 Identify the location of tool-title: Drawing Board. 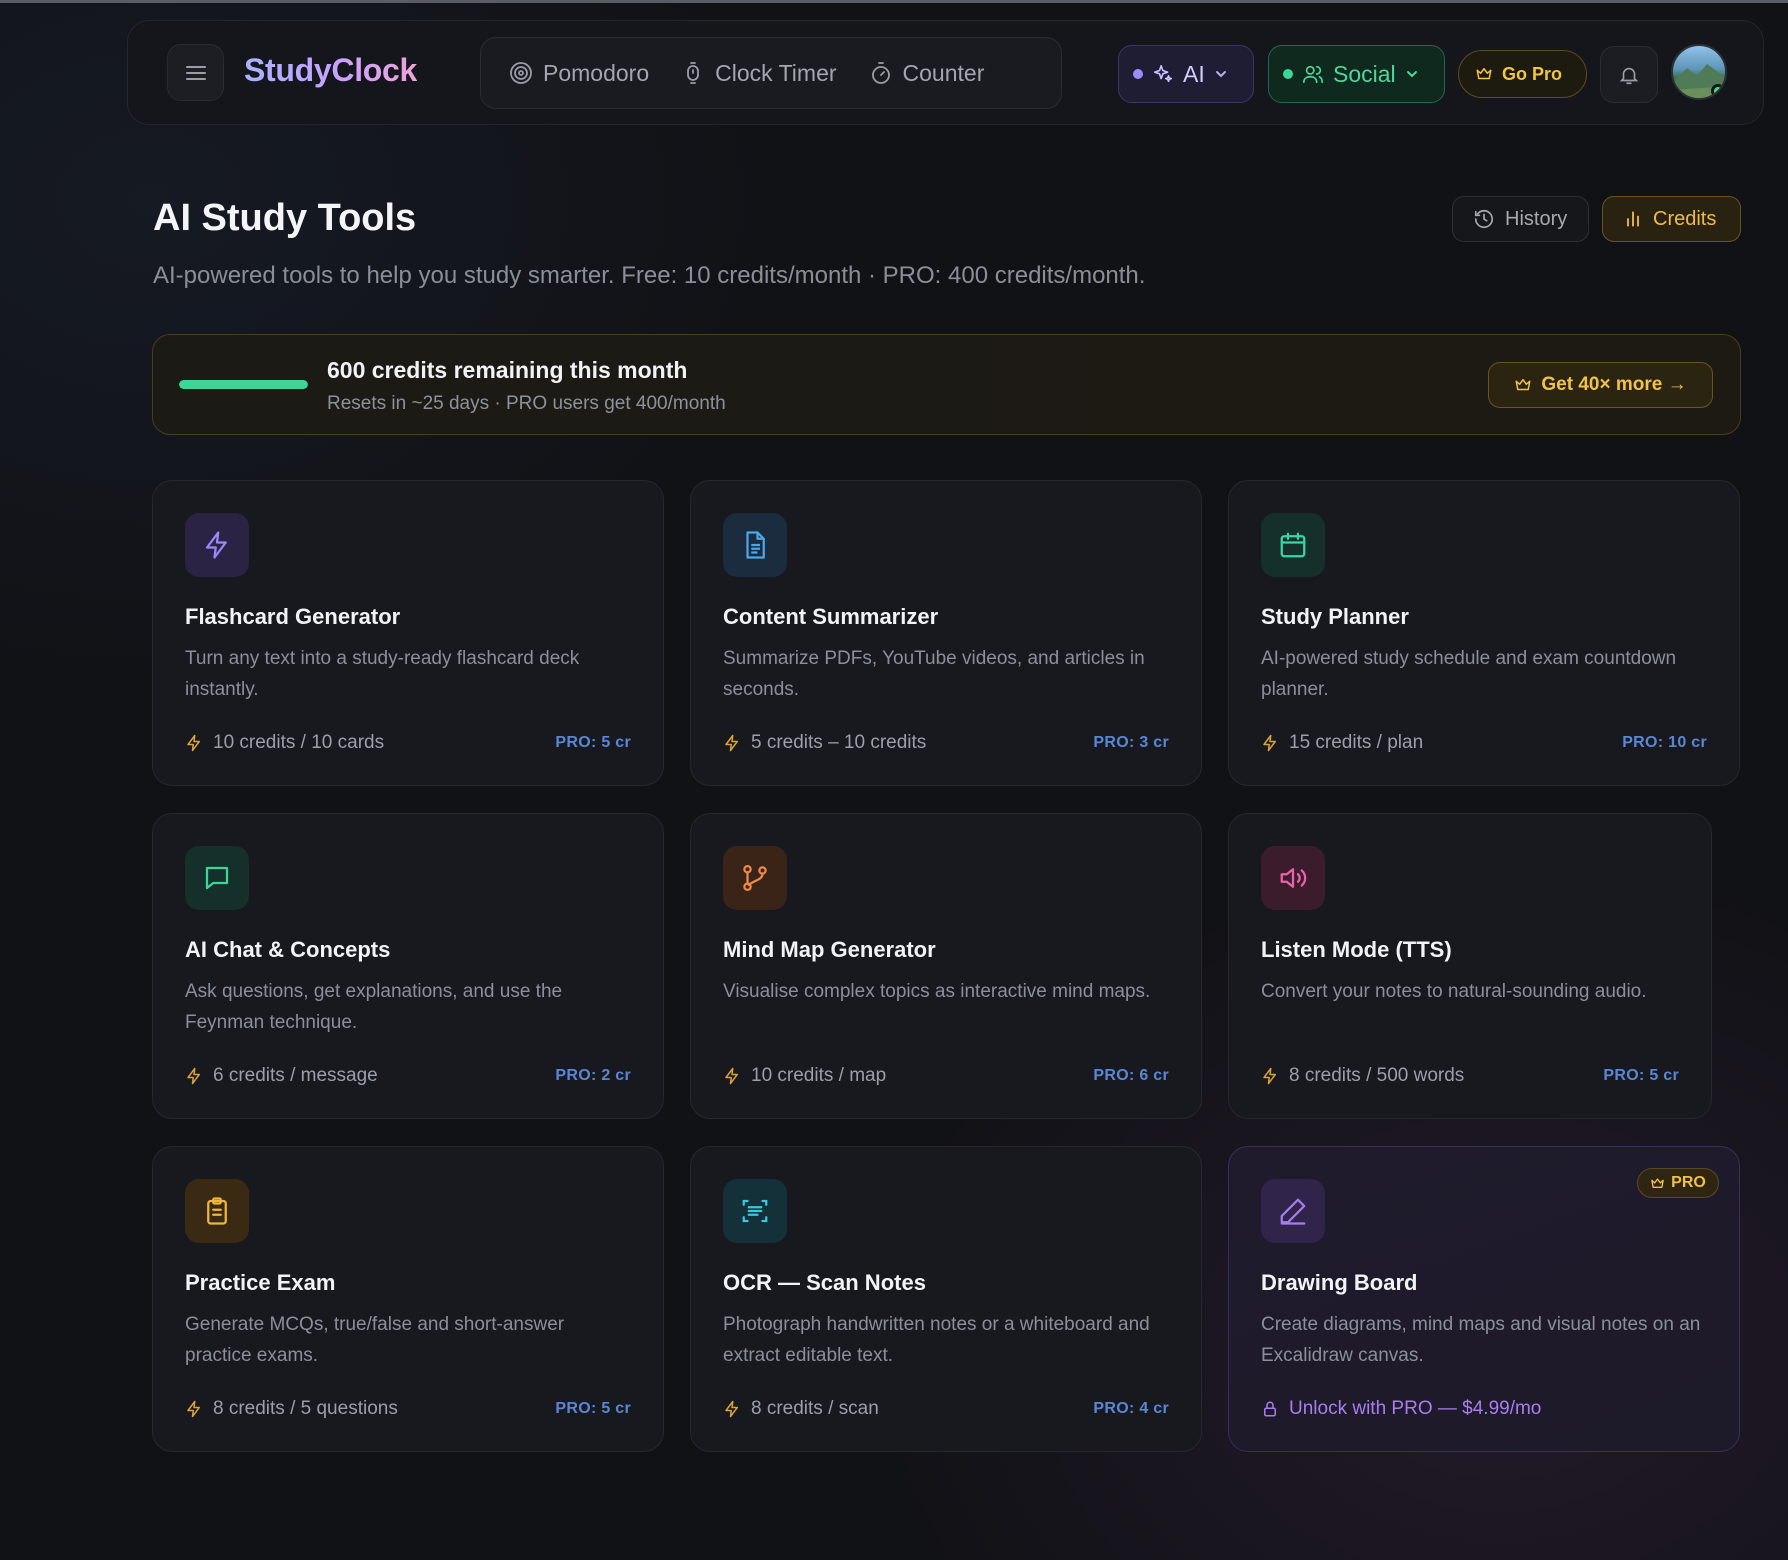
(1339, 1282).